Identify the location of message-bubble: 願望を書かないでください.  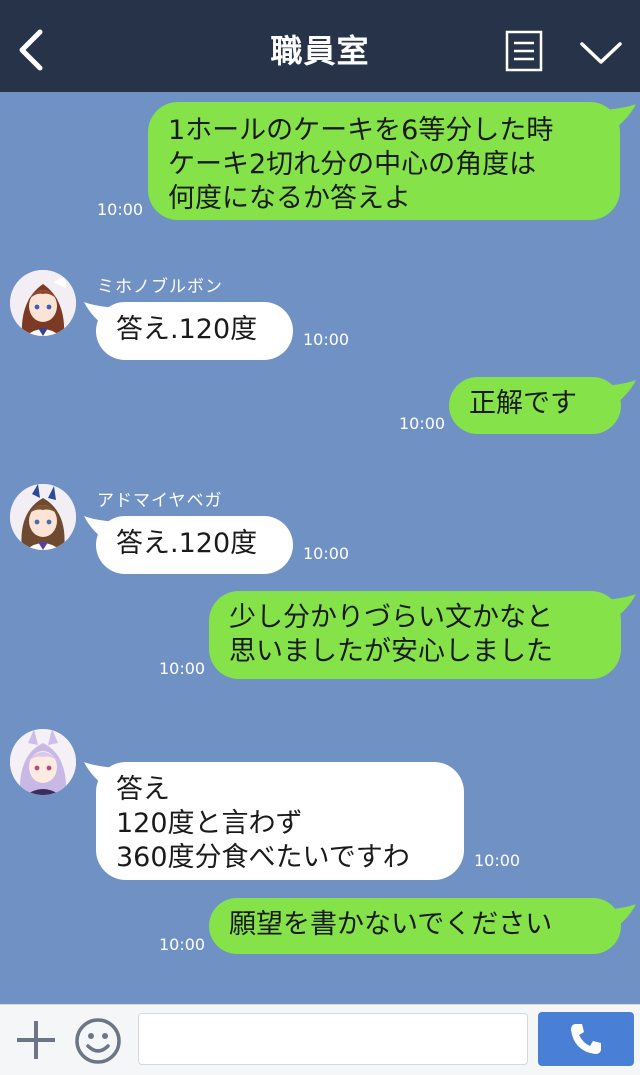
(415, 926).